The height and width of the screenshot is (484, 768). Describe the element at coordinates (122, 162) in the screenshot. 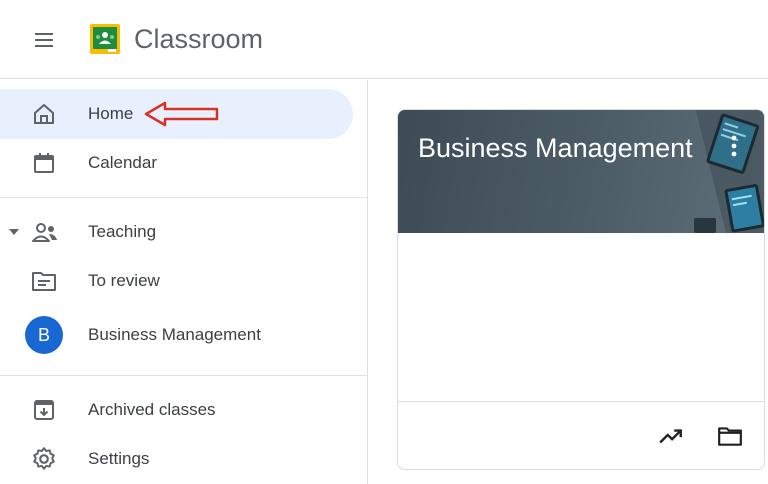

I see `sidebar-item-label: Calendar` at that location.